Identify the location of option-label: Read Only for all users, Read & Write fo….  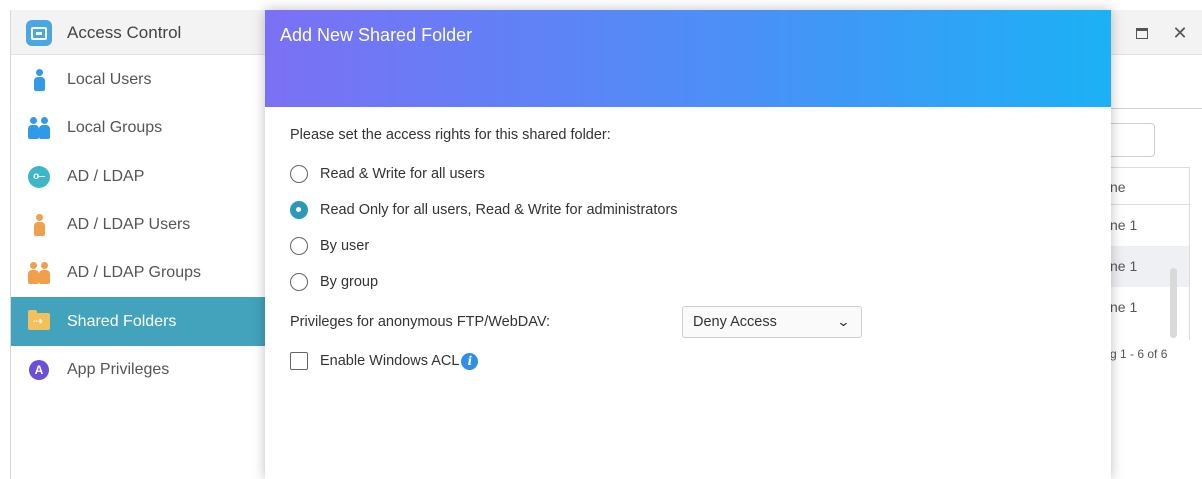
(499, 210).